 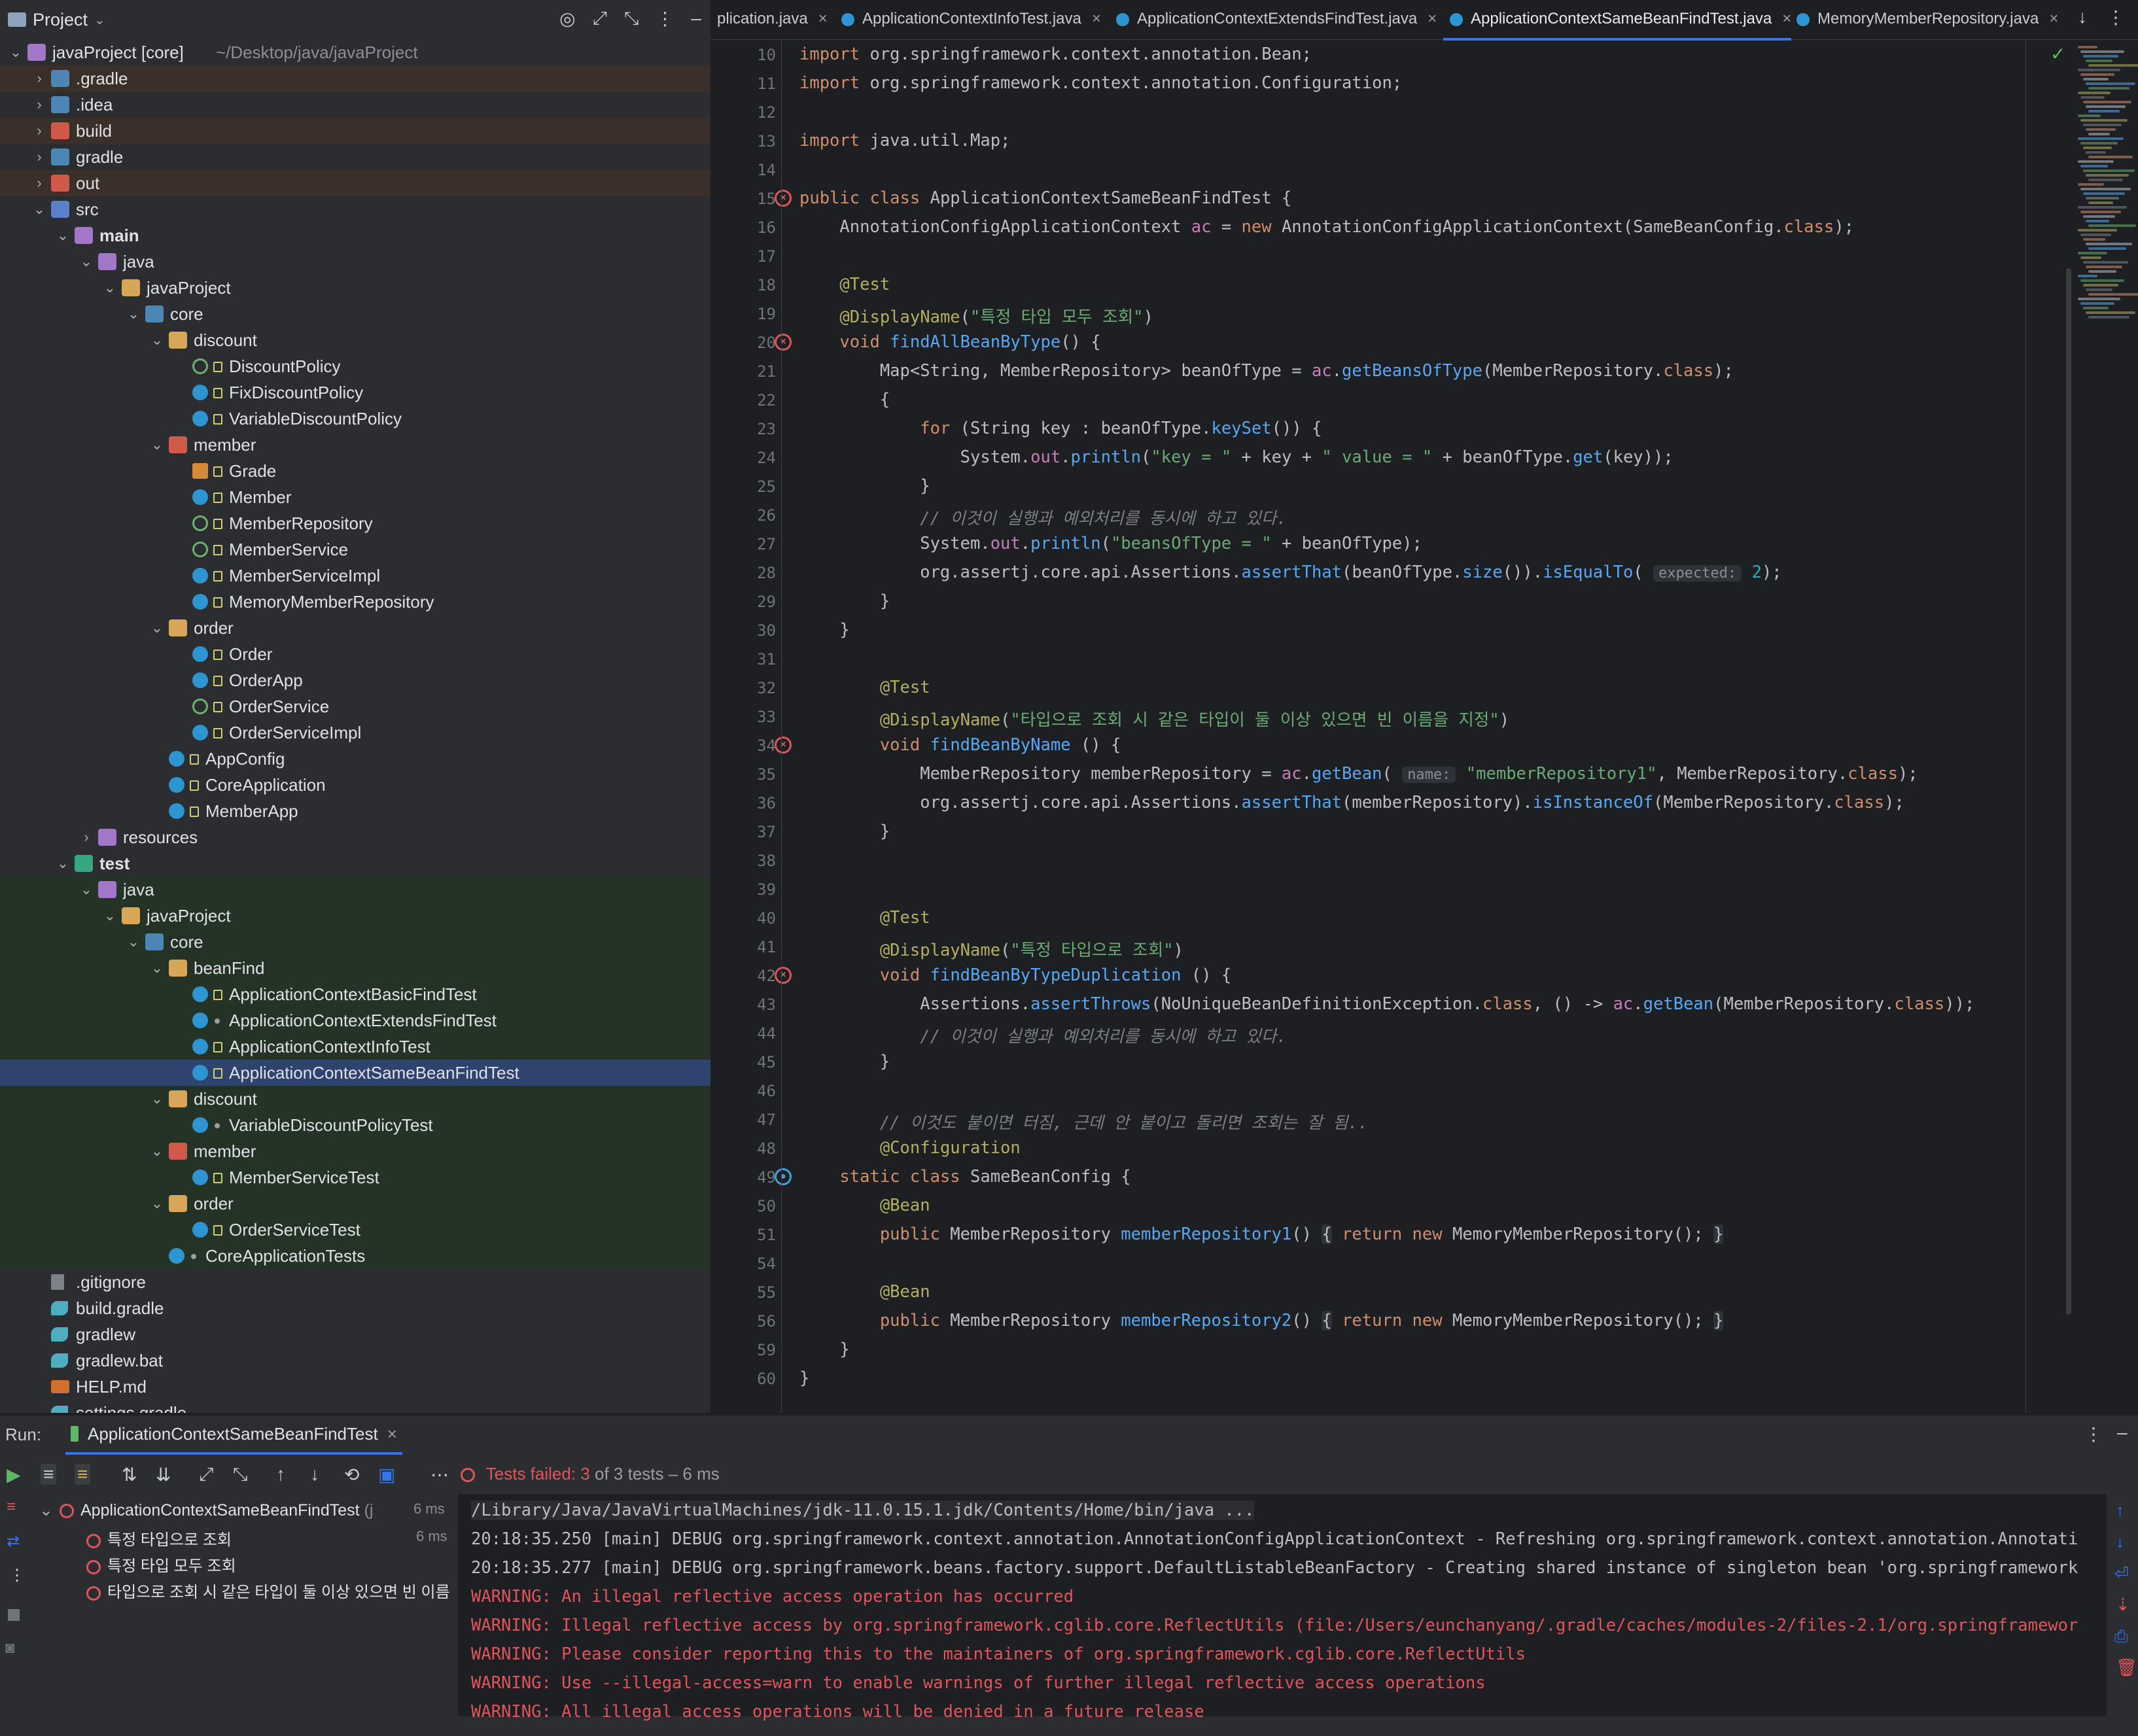 What do you see at coordinates (864, 1292) in the screenshot?
I see `code-line: @Bean` at bounding box center [864, 1292].